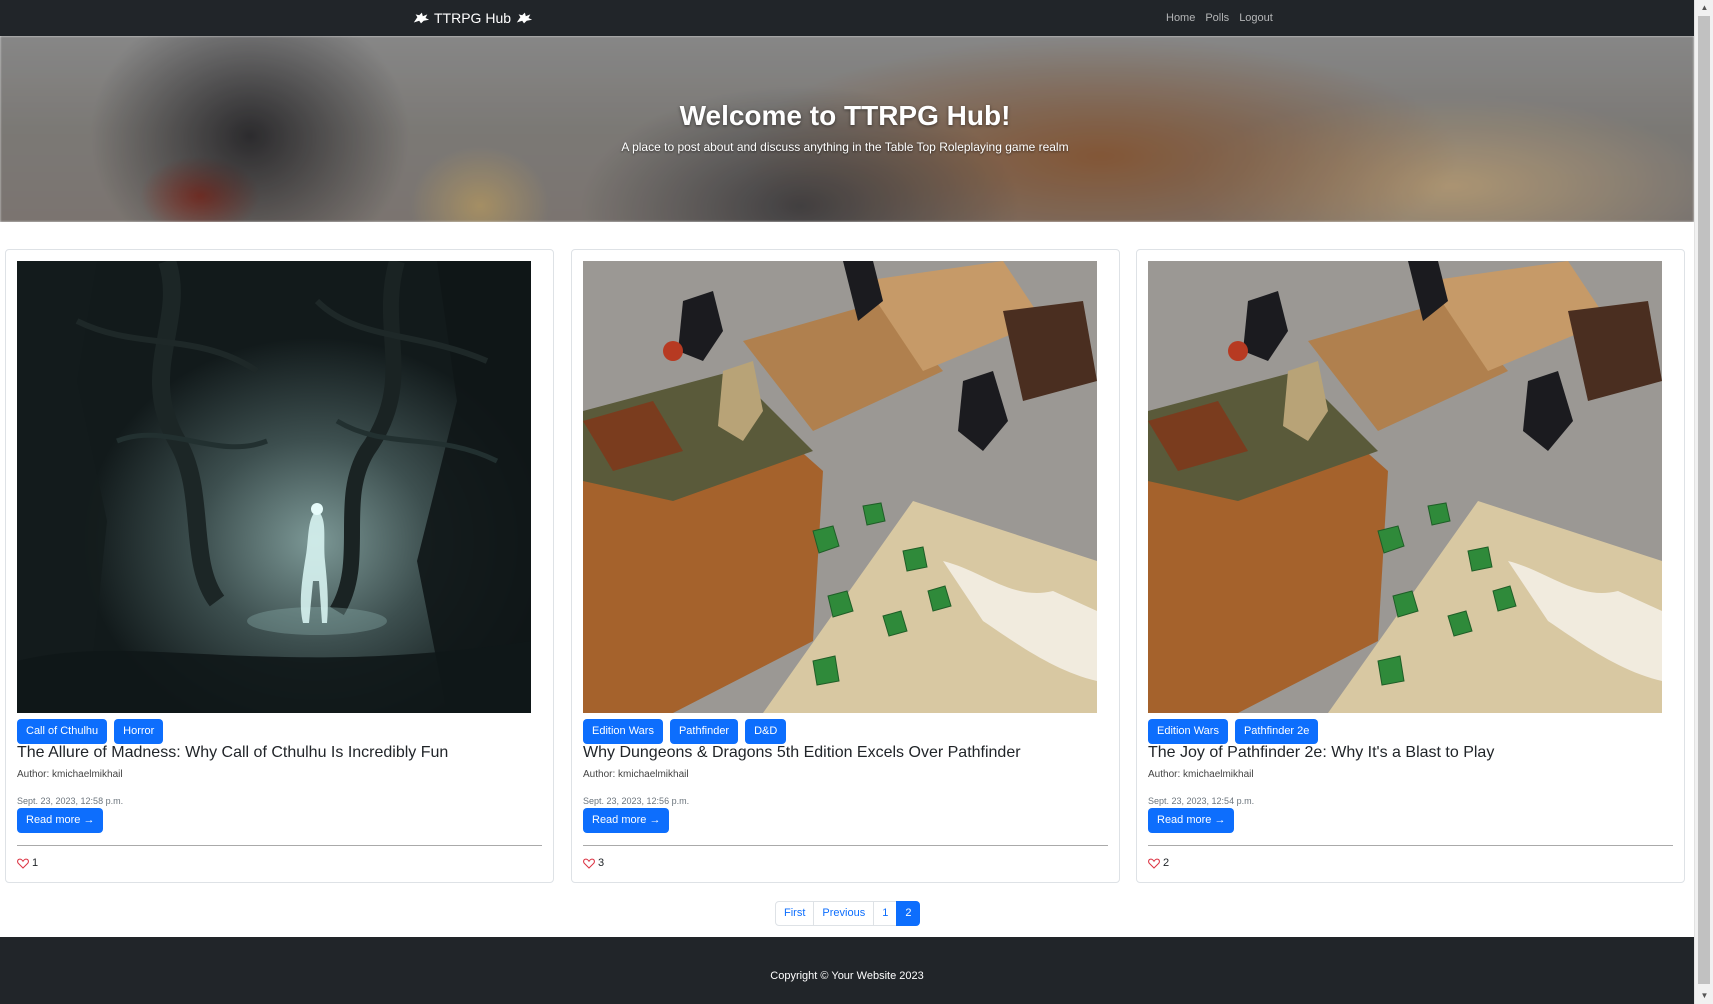 This screenshot has height=1004, width=1713. I want to click on post-tags: Edition Wars Pathfinder D&D, so click(685, 731).